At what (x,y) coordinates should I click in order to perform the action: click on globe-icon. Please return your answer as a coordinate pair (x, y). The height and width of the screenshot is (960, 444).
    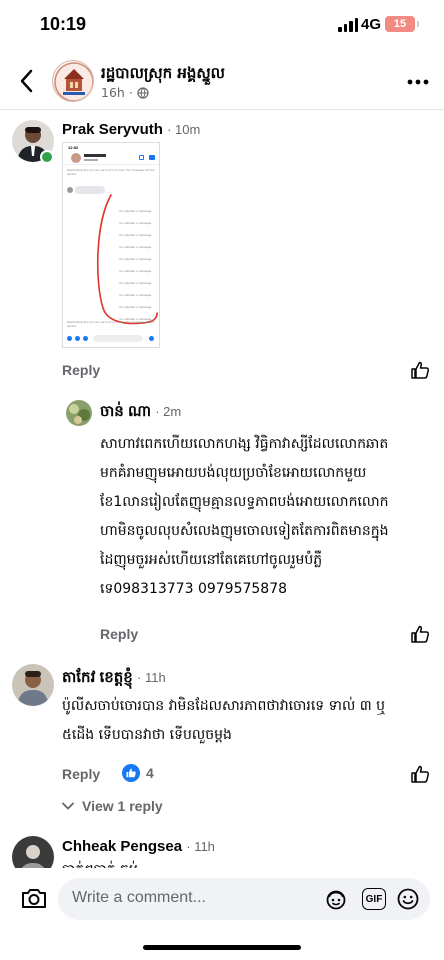
    Looking at the image, I should click on (143, 92).